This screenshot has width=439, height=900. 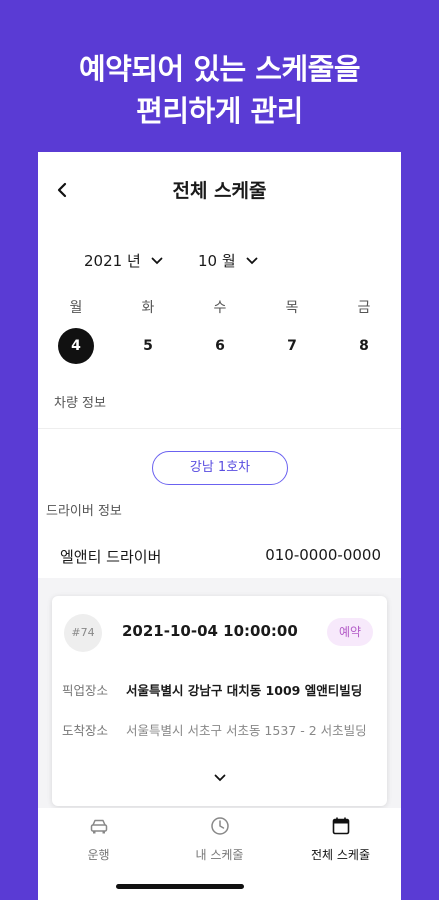 I want to click on page-title: 전체 스케줄, so click(x=219, y=191).